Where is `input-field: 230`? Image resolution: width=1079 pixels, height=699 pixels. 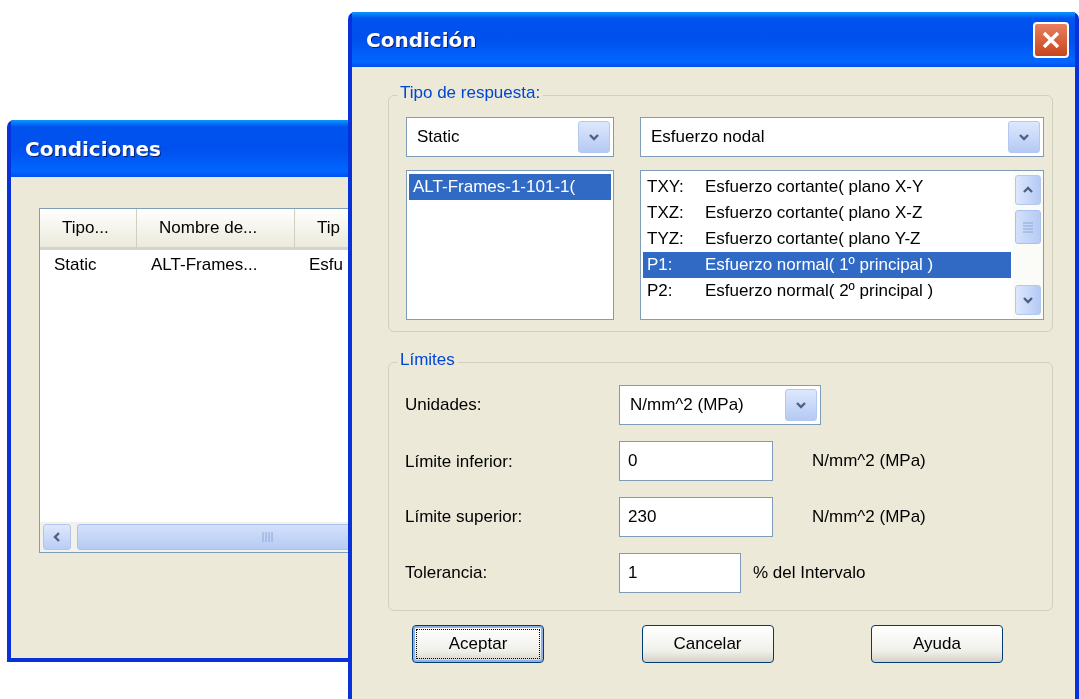 input-field: 230 is located at coordinates (696, 517).